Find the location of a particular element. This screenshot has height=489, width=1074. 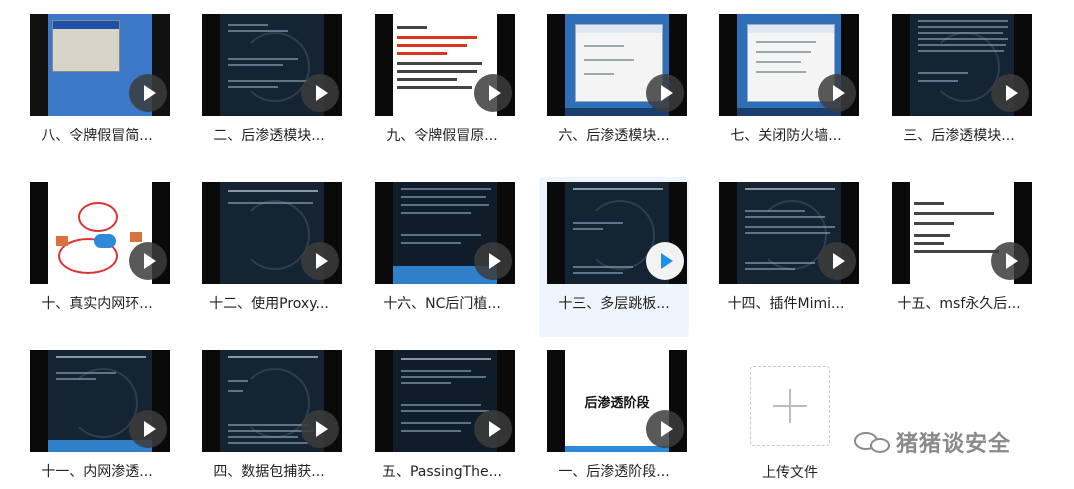

watermark-text: 猪猪谈安全 is located at coordinates (954, 444).